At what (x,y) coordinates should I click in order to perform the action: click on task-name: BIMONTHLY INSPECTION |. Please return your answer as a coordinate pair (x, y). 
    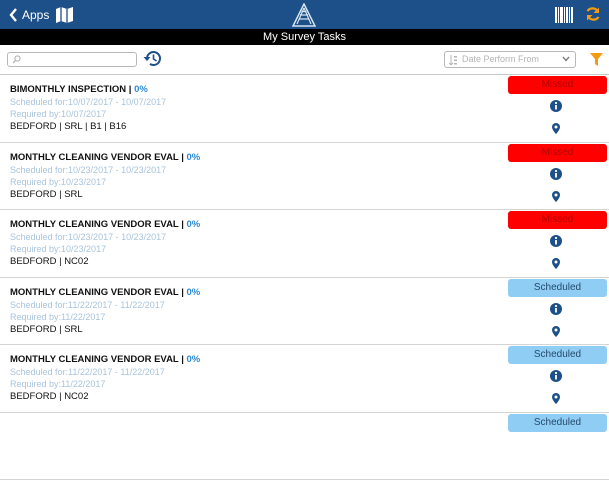
    Looking at the image, I should click on (72, 89).